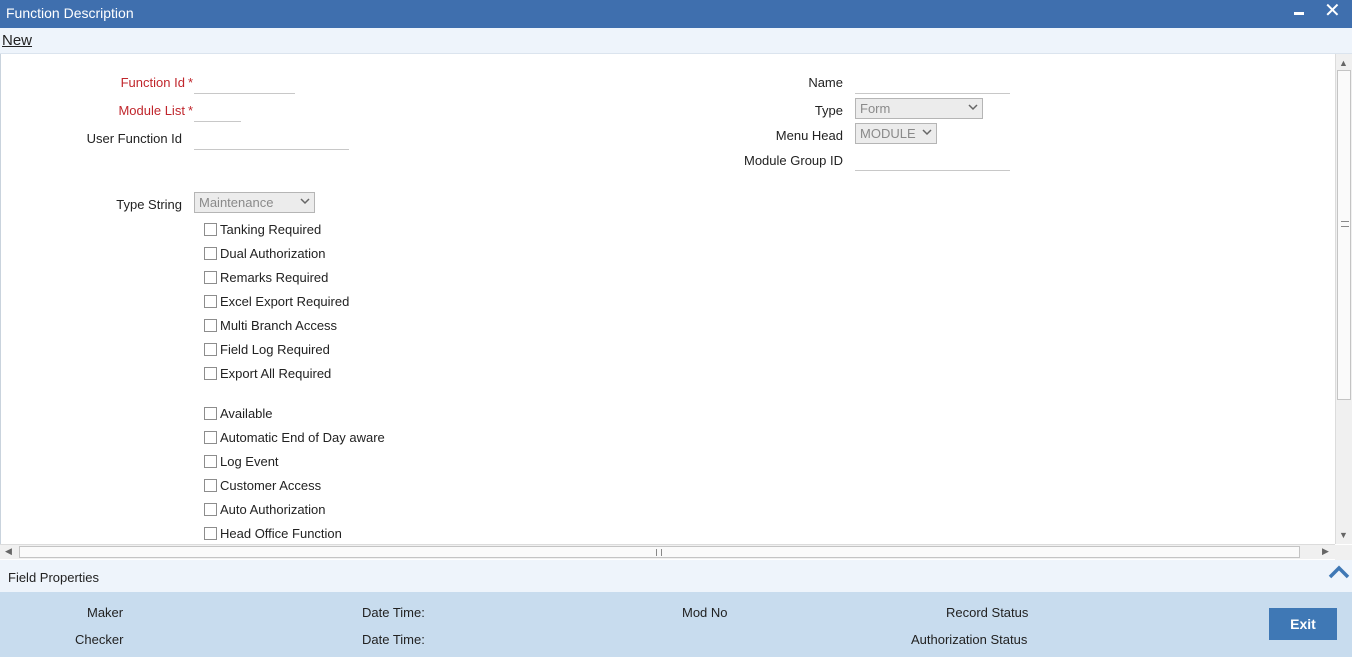 The image size is (1352, 657). What do you see at coordinates (705, 612) in the screenshot?
I see `mod-no-label: Mod No` at bounding box center [705, 612].